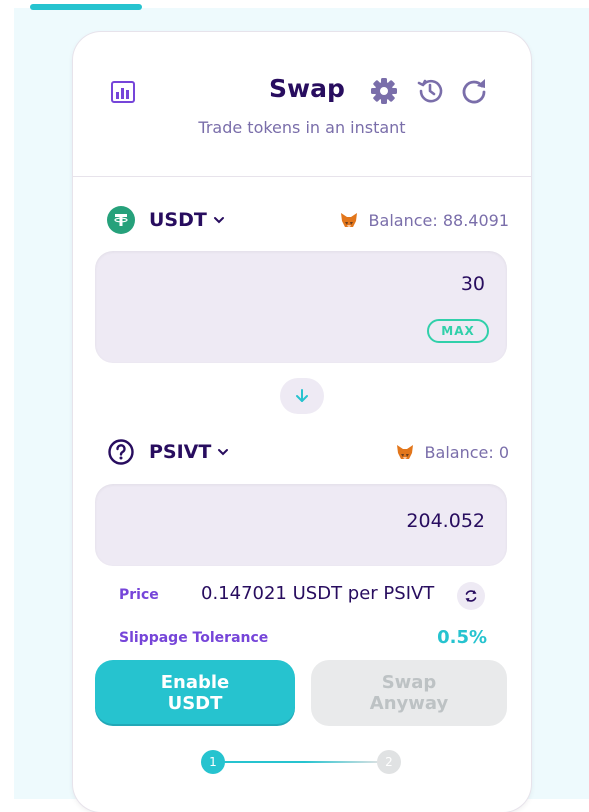 The height and width of the screenshot is (812, 589). What do you see at coordinates (195, 682) in the screenshot?
I see `enable-button-line1: Enable` at bounding box center [195, 682].